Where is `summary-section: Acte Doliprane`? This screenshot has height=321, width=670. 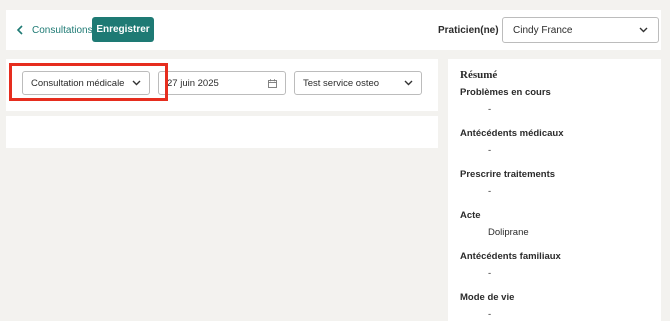 summary-section: Acte Doliprane is located at coordinates (554, 224).